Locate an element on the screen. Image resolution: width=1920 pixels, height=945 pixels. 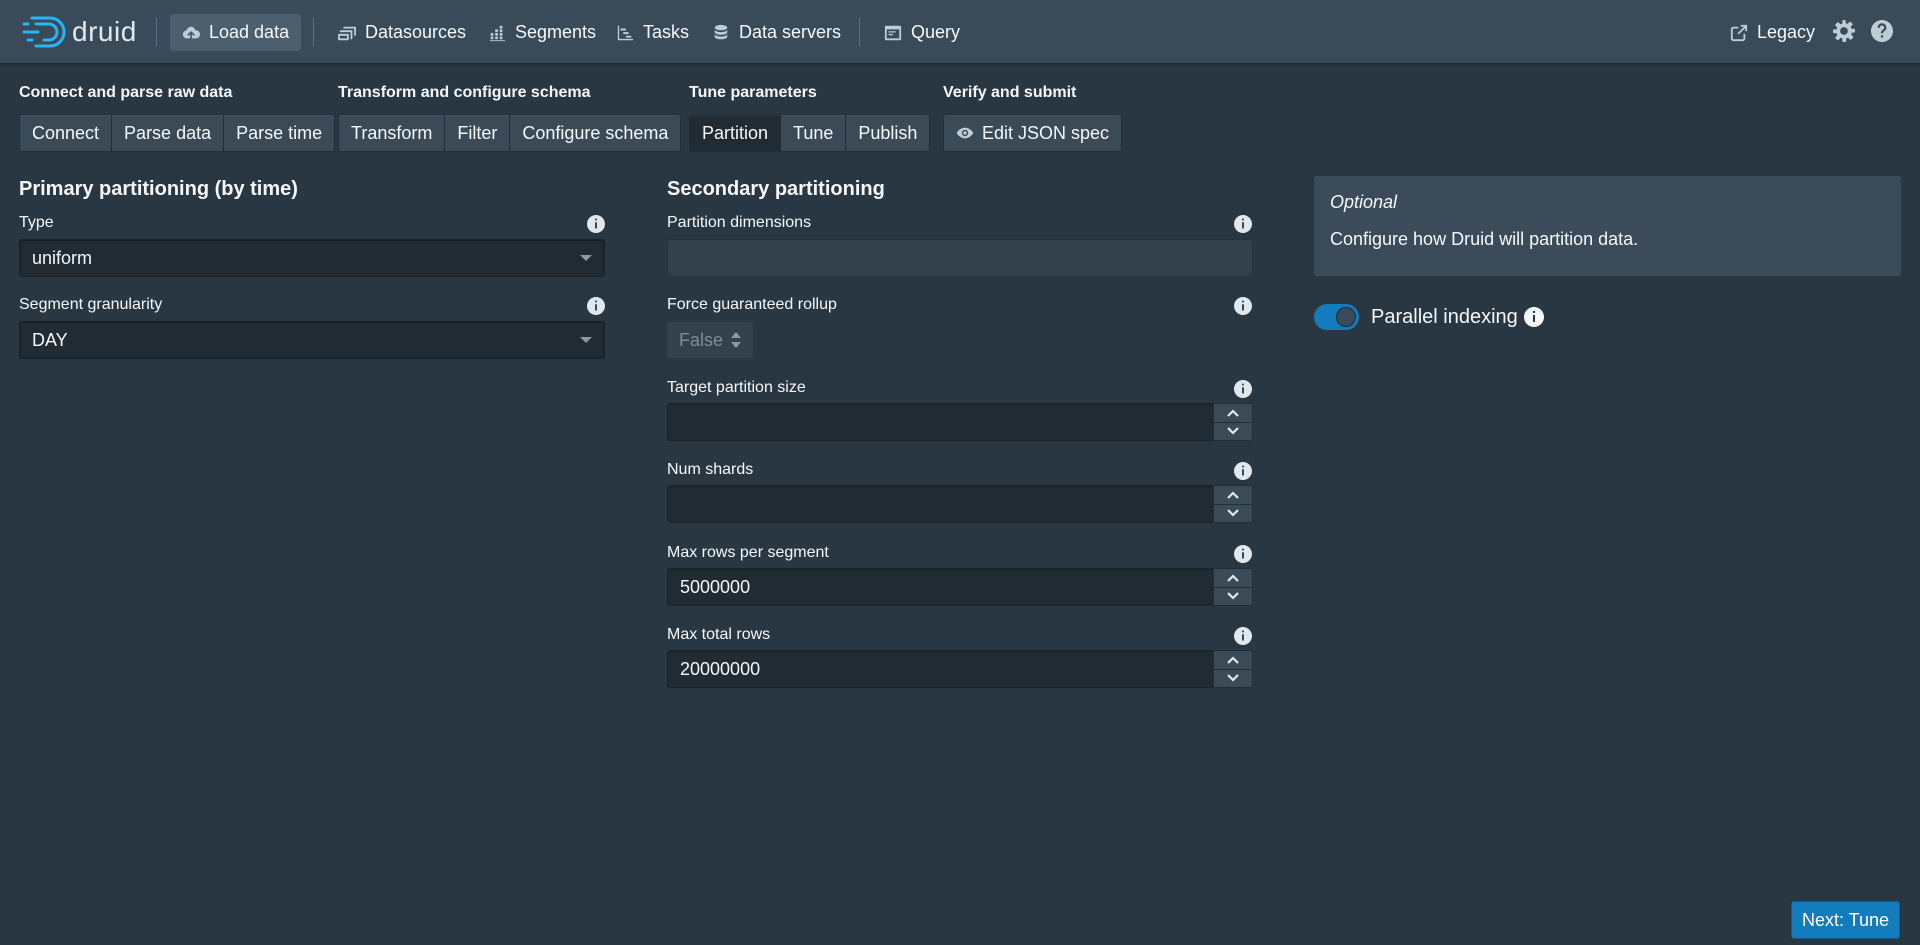
type-select: uniform is located at coordinates (312, 258).